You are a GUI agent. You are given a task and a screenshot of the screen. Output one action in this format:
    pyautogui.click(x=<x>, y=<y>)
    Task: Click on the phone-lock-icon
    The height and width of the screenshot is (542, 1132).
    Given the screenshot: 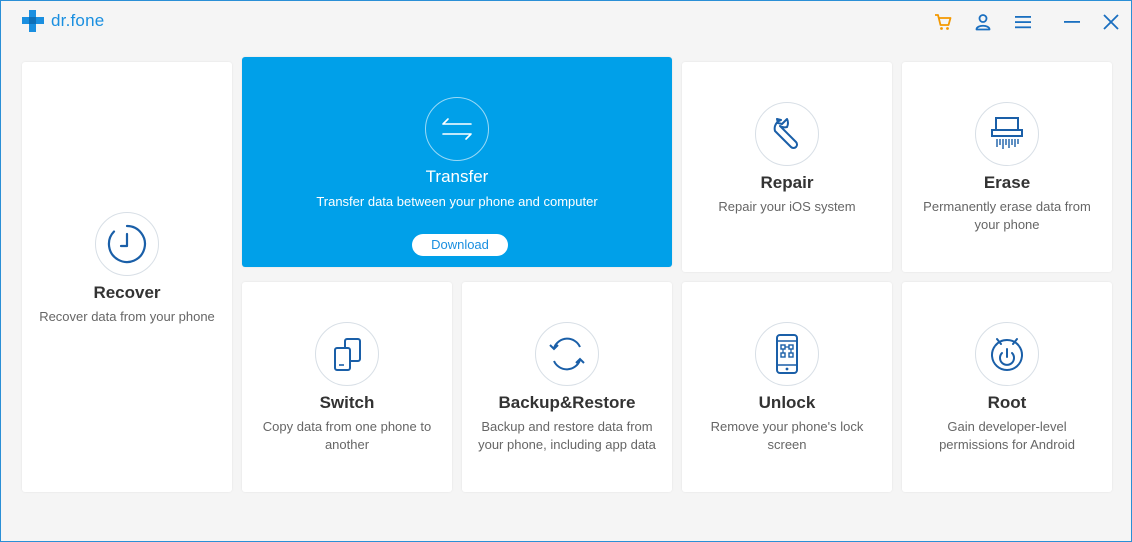 What is the action you would take?
    pyautogui.click(x=787, y=354)
    